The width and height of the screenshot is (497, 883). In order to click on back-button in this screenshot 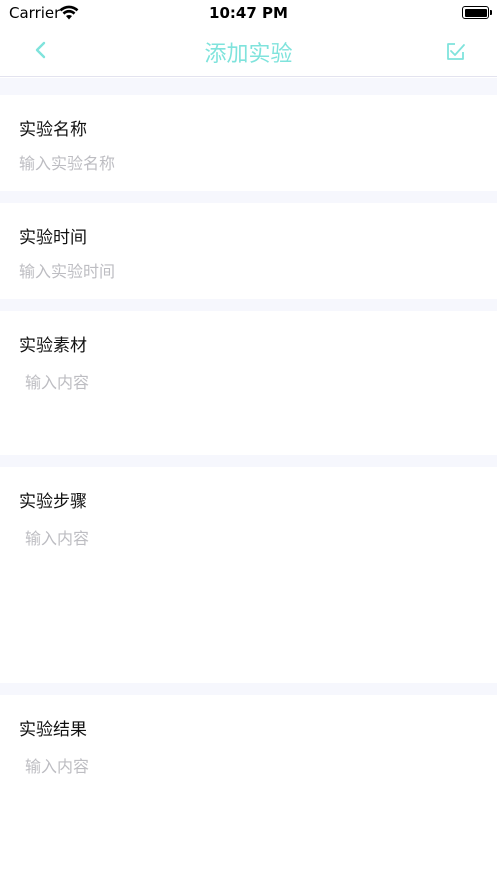, I will do `click(42, 51)`.